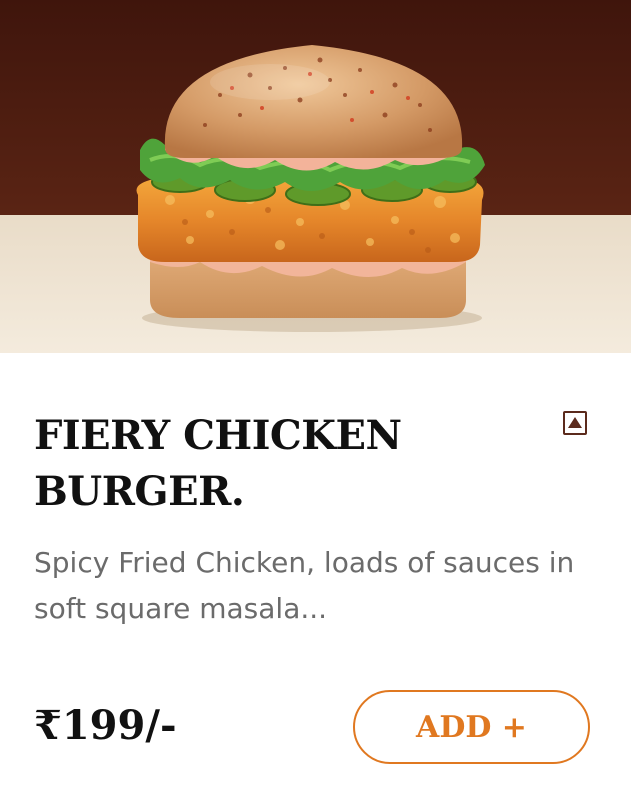  Describe the element at coordinates (105, 725) in the screenshot. I see `product-price: ₹199/-` at that location.